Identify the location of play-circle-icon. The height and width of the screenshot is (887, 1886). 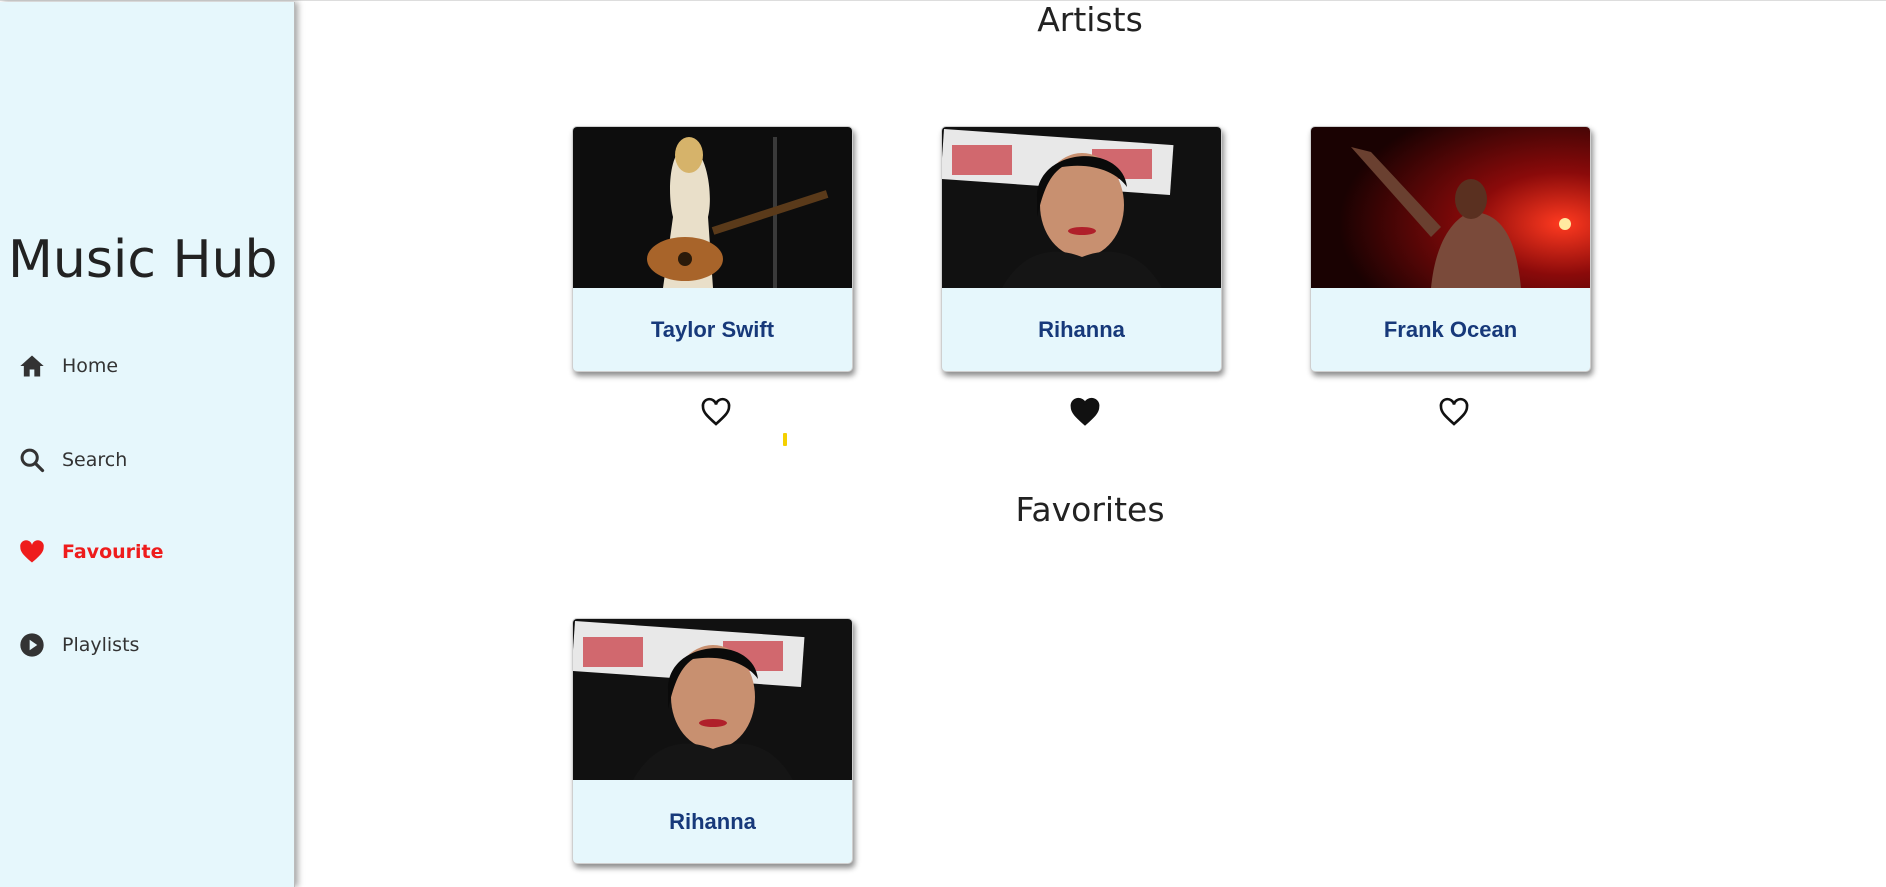
(32, 645).